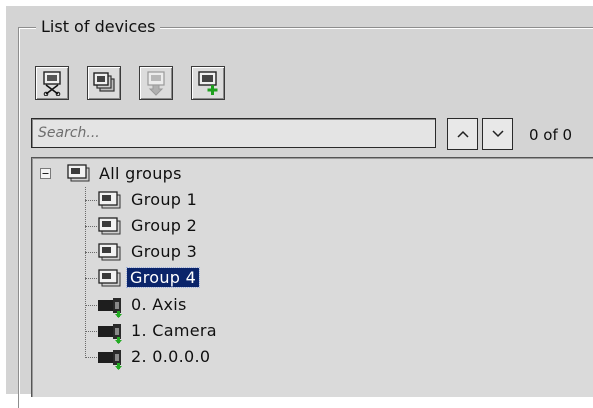 This screenshot has height=408, width=593. I want to click on search-result-count: 0 of 0, so click(551, 135).